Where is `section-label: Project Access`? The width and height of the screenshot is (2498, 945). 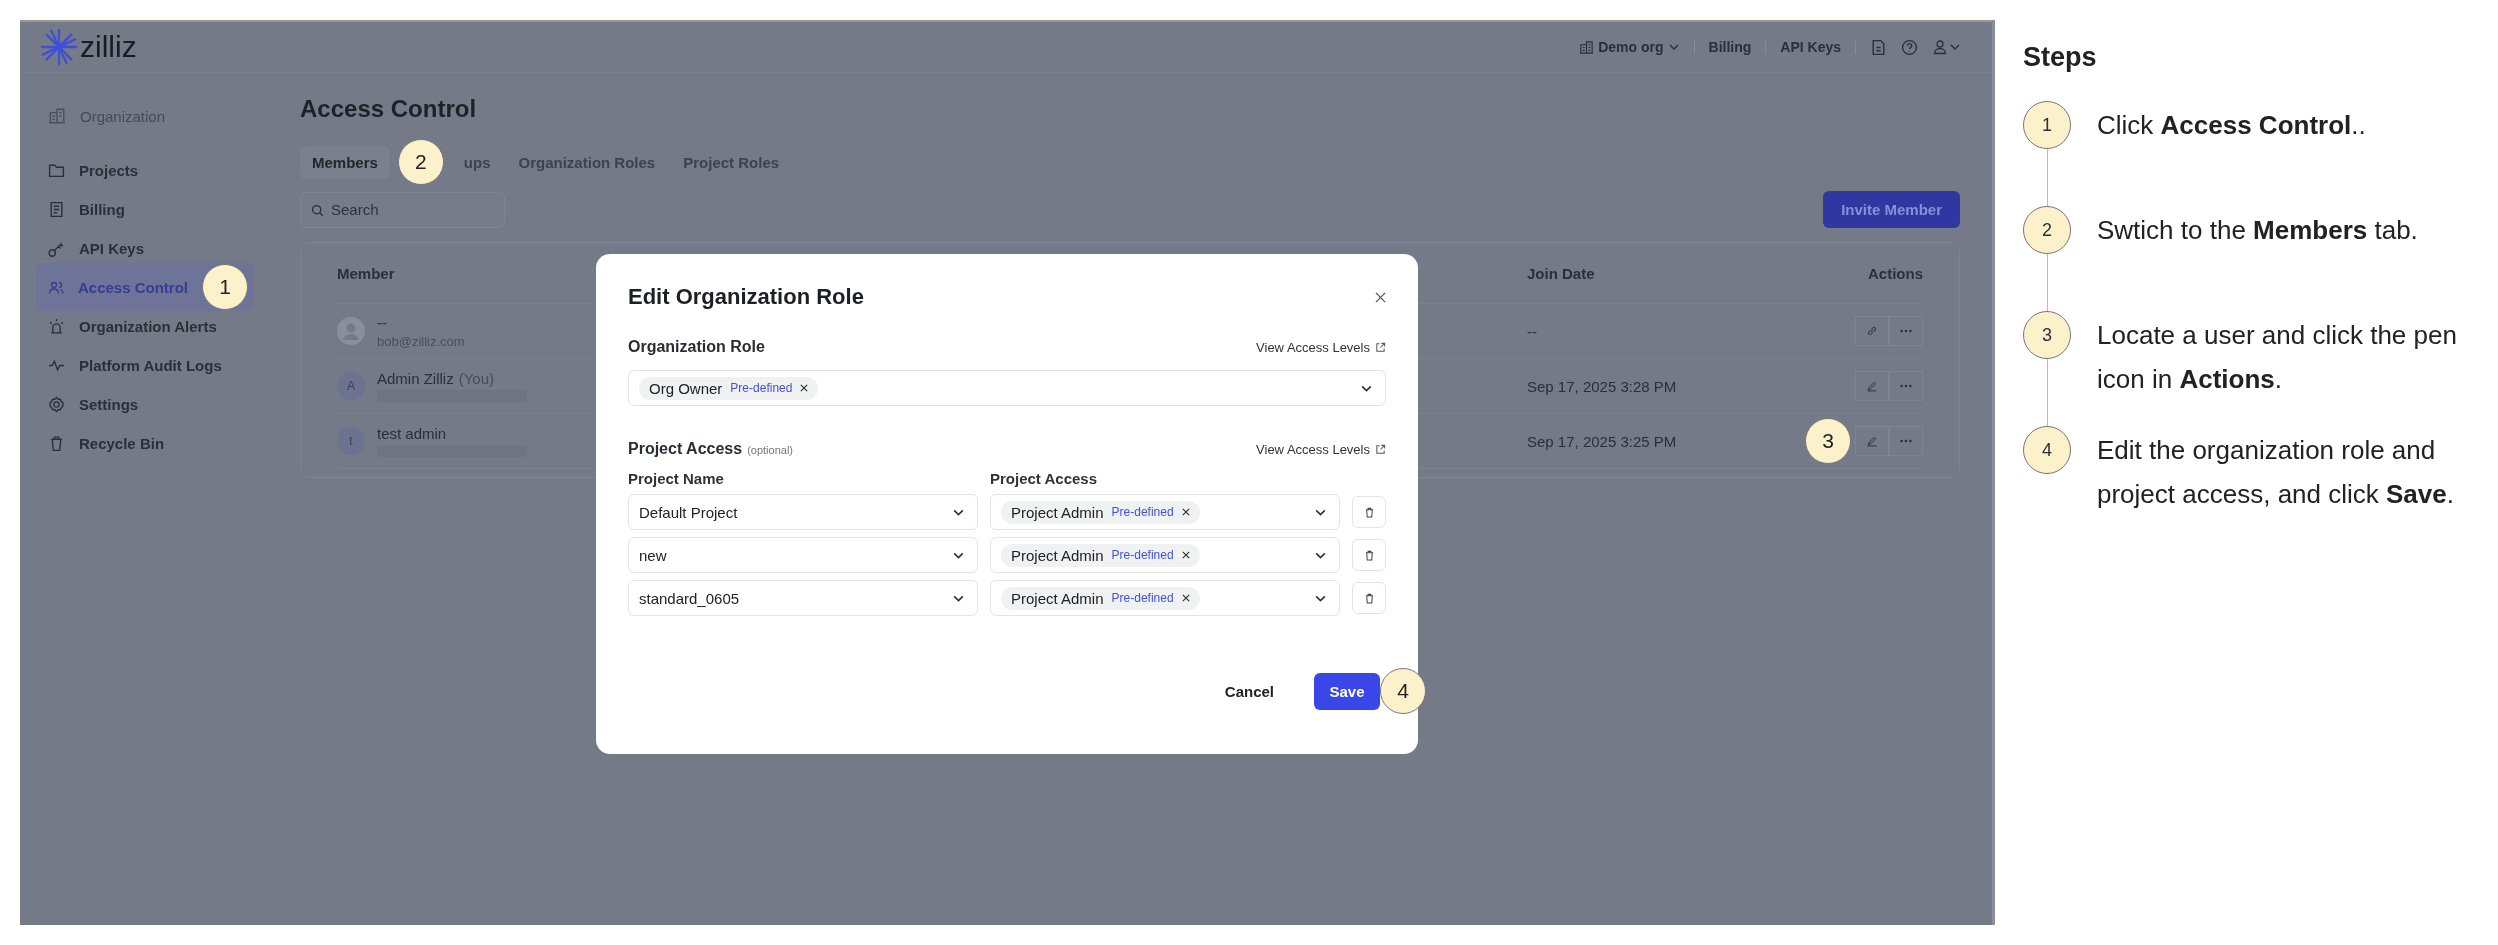
section-label: Project Access is located at coordinates (685, 449).